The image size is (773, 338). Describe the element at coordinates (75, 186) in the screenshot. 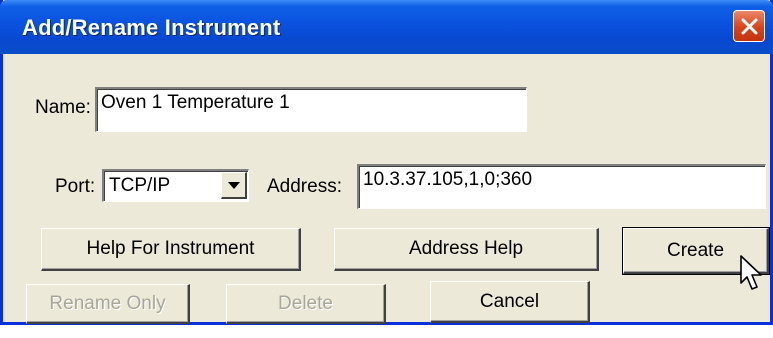

I see `port-label: Port:` at that location.